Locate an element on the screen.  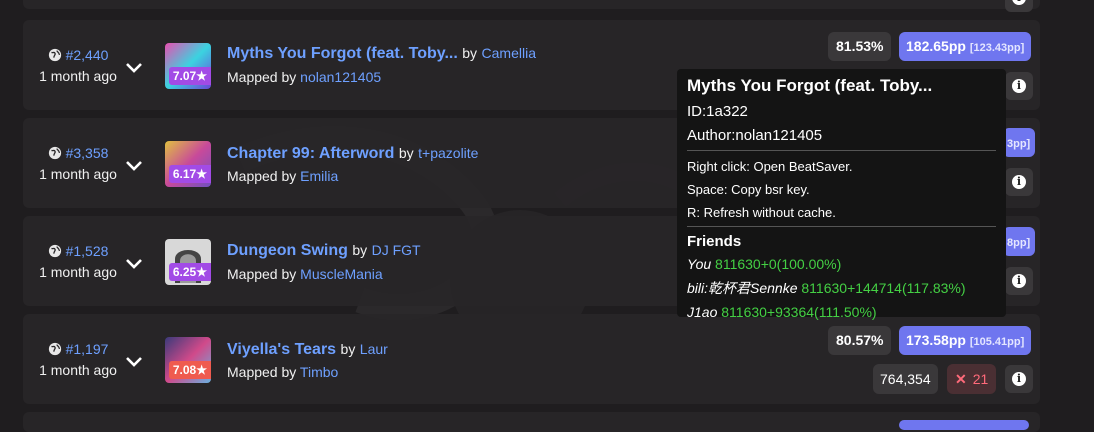
star-rating-badge: 6.17★ is located at coordinates (189, 174).